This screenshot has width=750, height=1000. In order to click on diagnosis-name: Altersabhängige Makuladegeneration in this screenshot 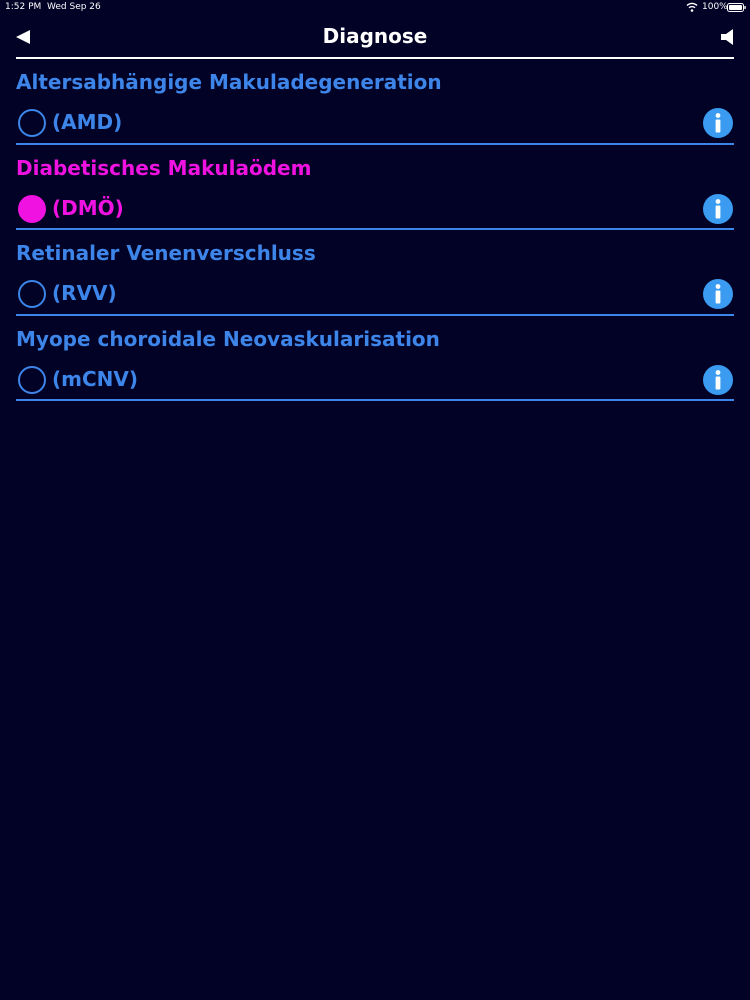, I will do `click(229, 82)`.